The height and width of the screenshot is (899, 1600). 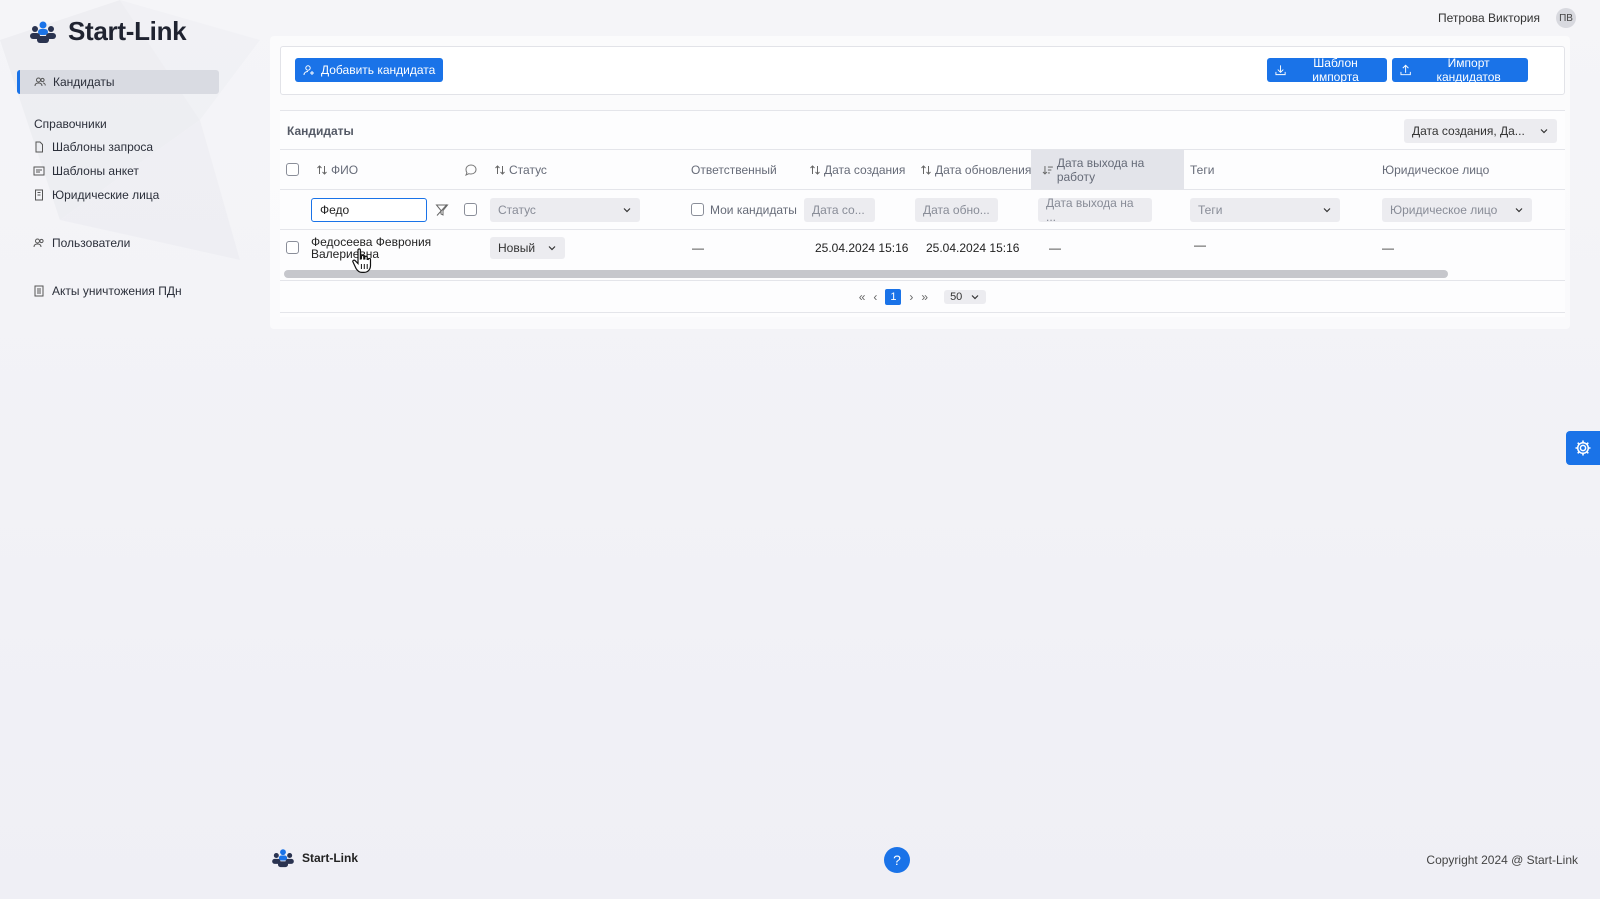 I want to click on settings-button, so click(x=1583, y=448).